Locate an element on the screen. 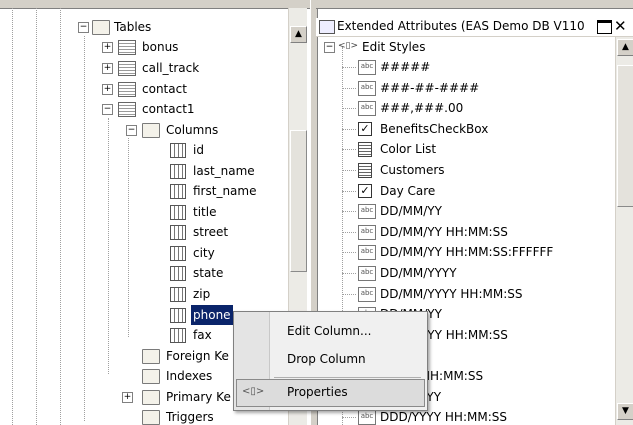 The image size is (633, 425). right-pane-header is located at coordinates (474, 4).